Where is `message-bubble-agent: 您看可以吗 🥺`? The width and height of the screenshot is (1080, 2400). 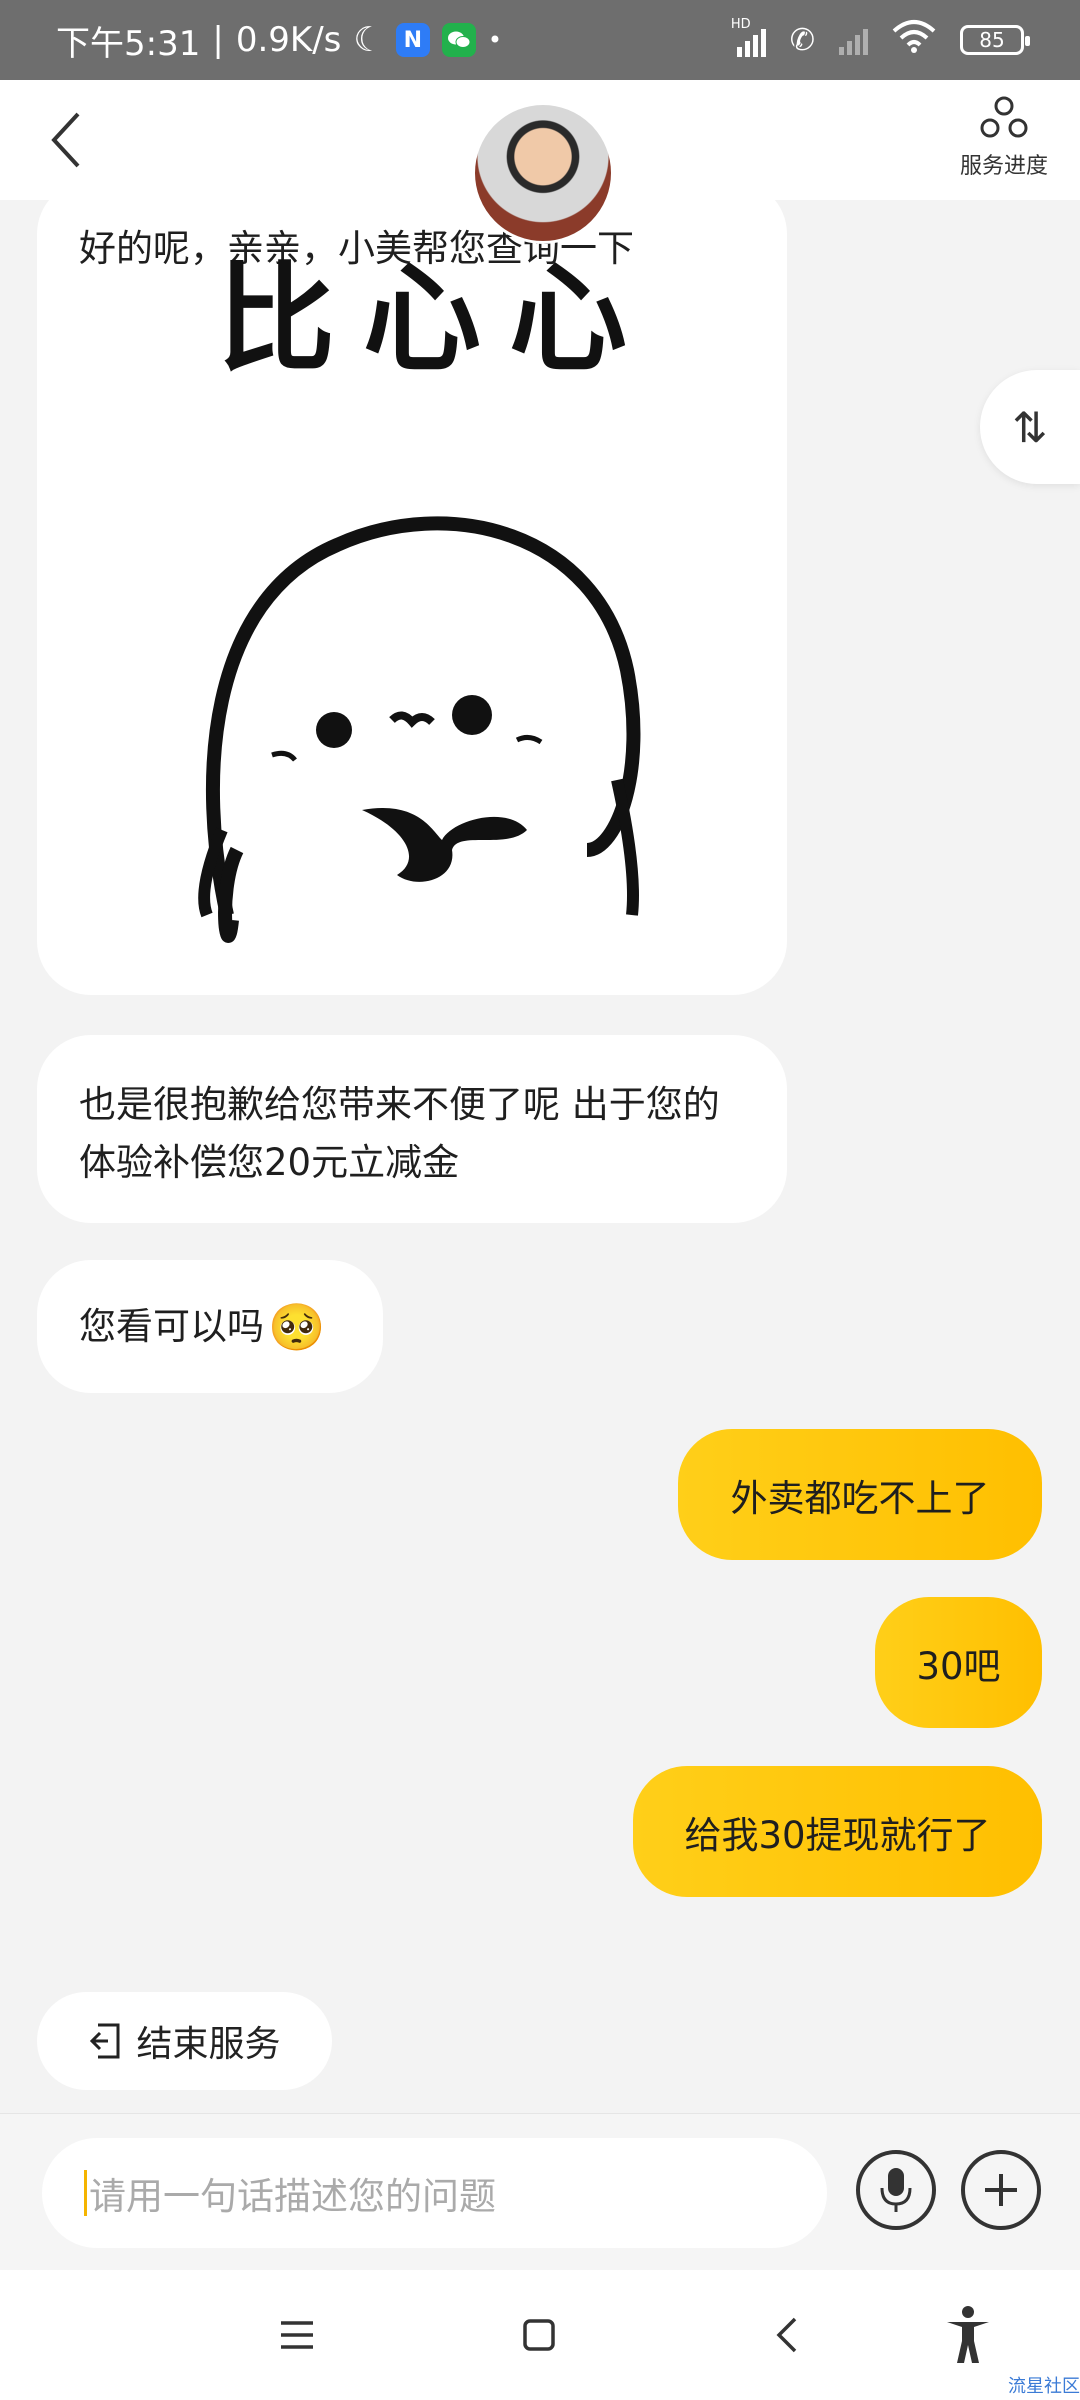
message-bubble-agent: 您看可以吗 🥺 is located at coordinates (210, 1326).